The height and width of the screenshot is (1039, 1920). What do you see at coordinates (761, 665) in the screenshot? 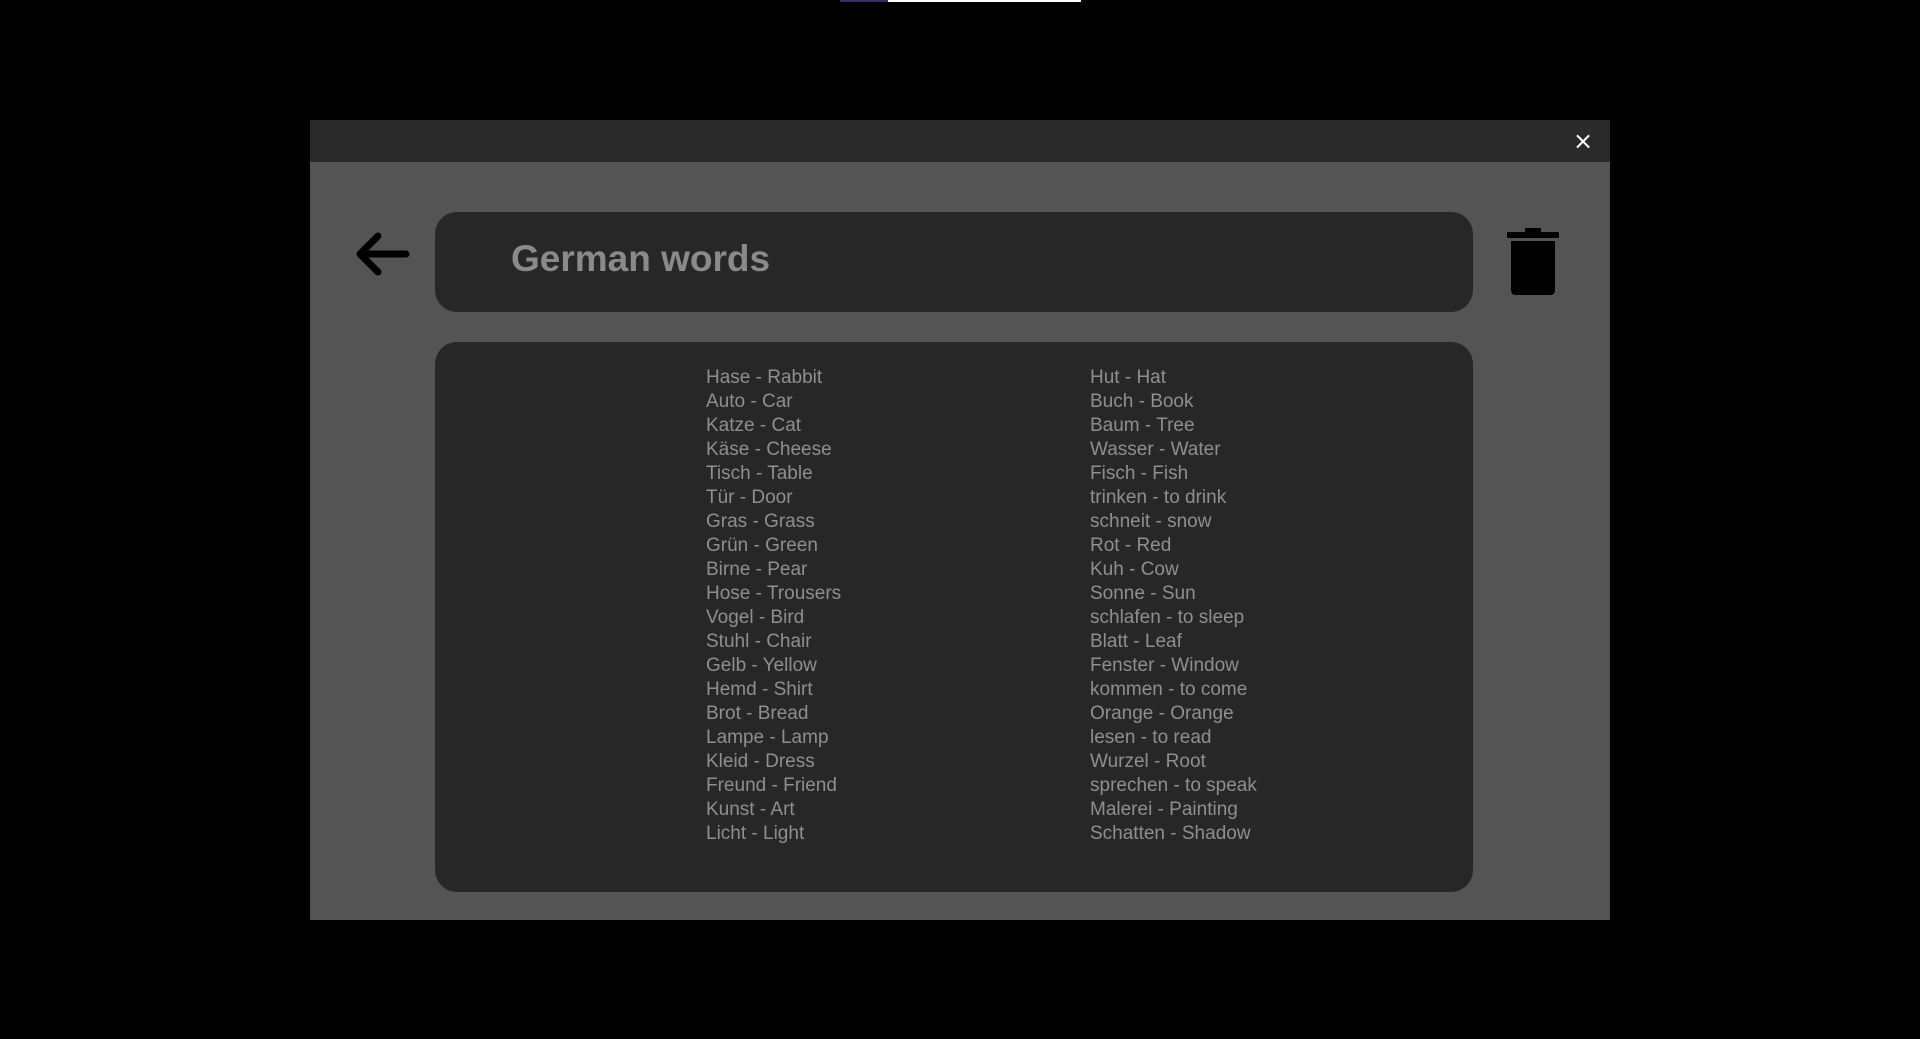
I see `word-item: Gelb - Yellow` at bounding box center [761, 665].